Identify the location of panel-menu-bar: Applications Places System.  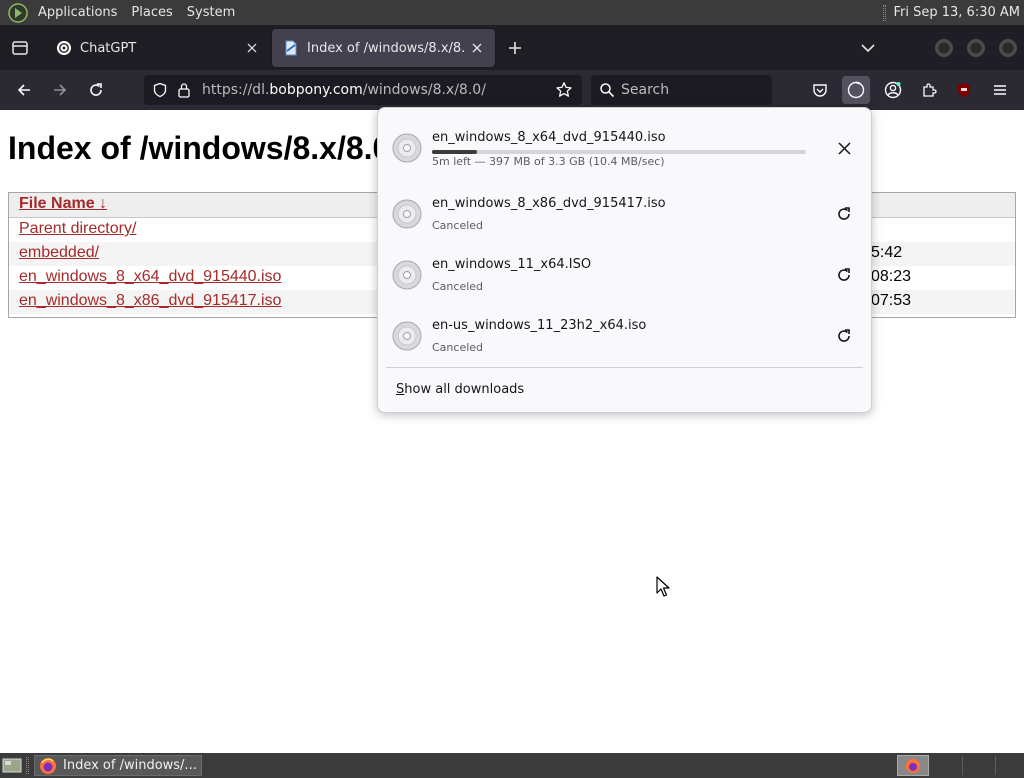
(121, 12).